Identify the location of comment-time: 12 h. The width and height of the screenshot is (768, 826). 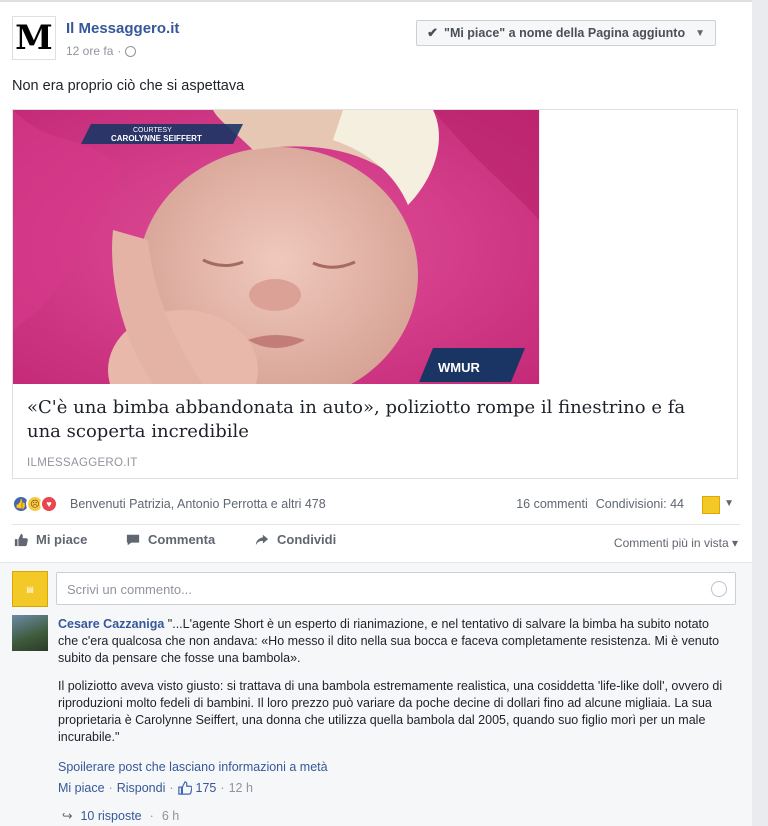
(241, 788).